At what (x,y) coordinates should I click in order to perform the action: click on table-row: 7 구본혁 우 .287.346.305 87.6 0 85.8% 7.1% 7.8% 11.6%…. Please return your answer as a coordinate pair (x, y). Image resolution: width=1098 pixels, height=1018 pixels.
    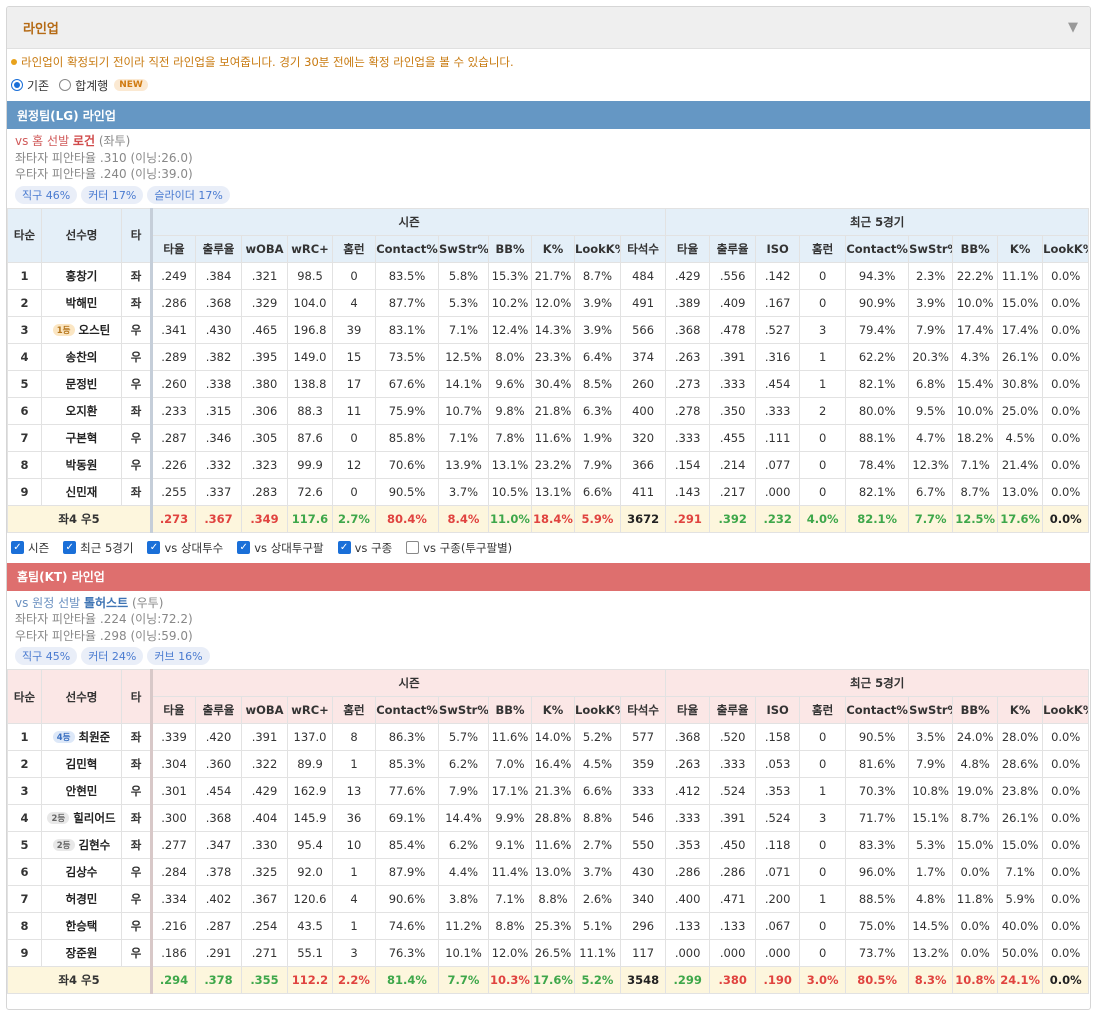
    Looking at the image, I should click on (548, 437).